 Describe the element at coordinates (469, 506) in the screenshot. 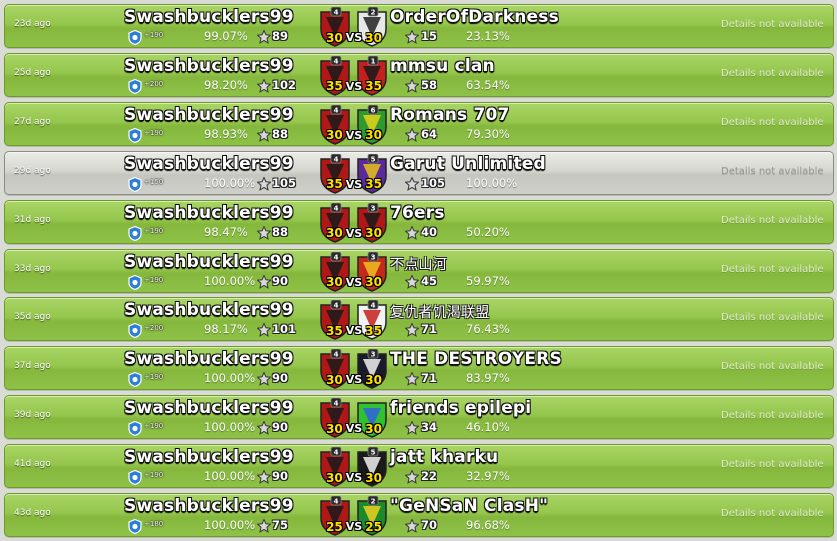

I see `opponent-clan-name: "GeNSaN ClasH"` at that location.